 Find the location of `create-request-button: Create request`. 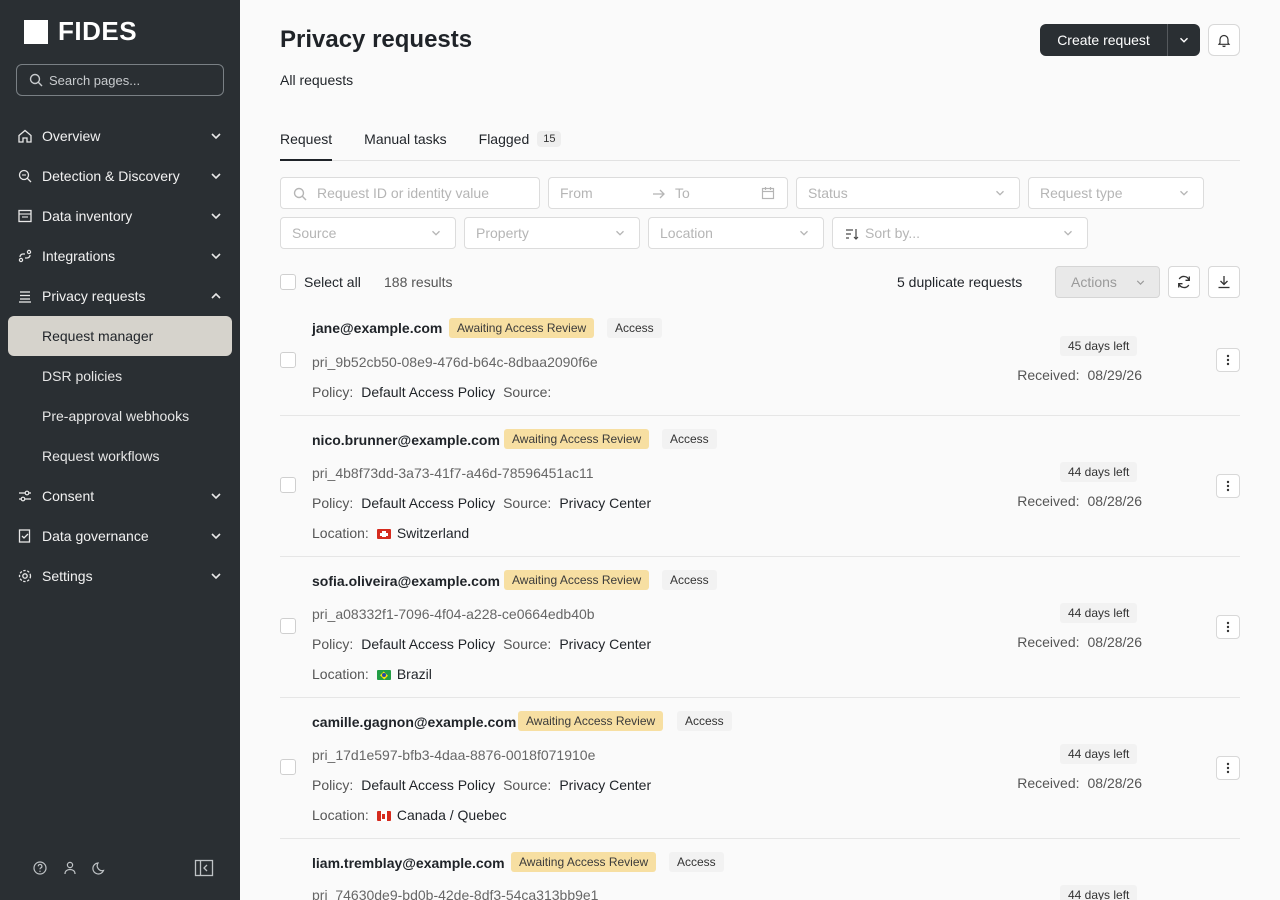

create-request-button: Create request is located at coordinates (1120, 40).